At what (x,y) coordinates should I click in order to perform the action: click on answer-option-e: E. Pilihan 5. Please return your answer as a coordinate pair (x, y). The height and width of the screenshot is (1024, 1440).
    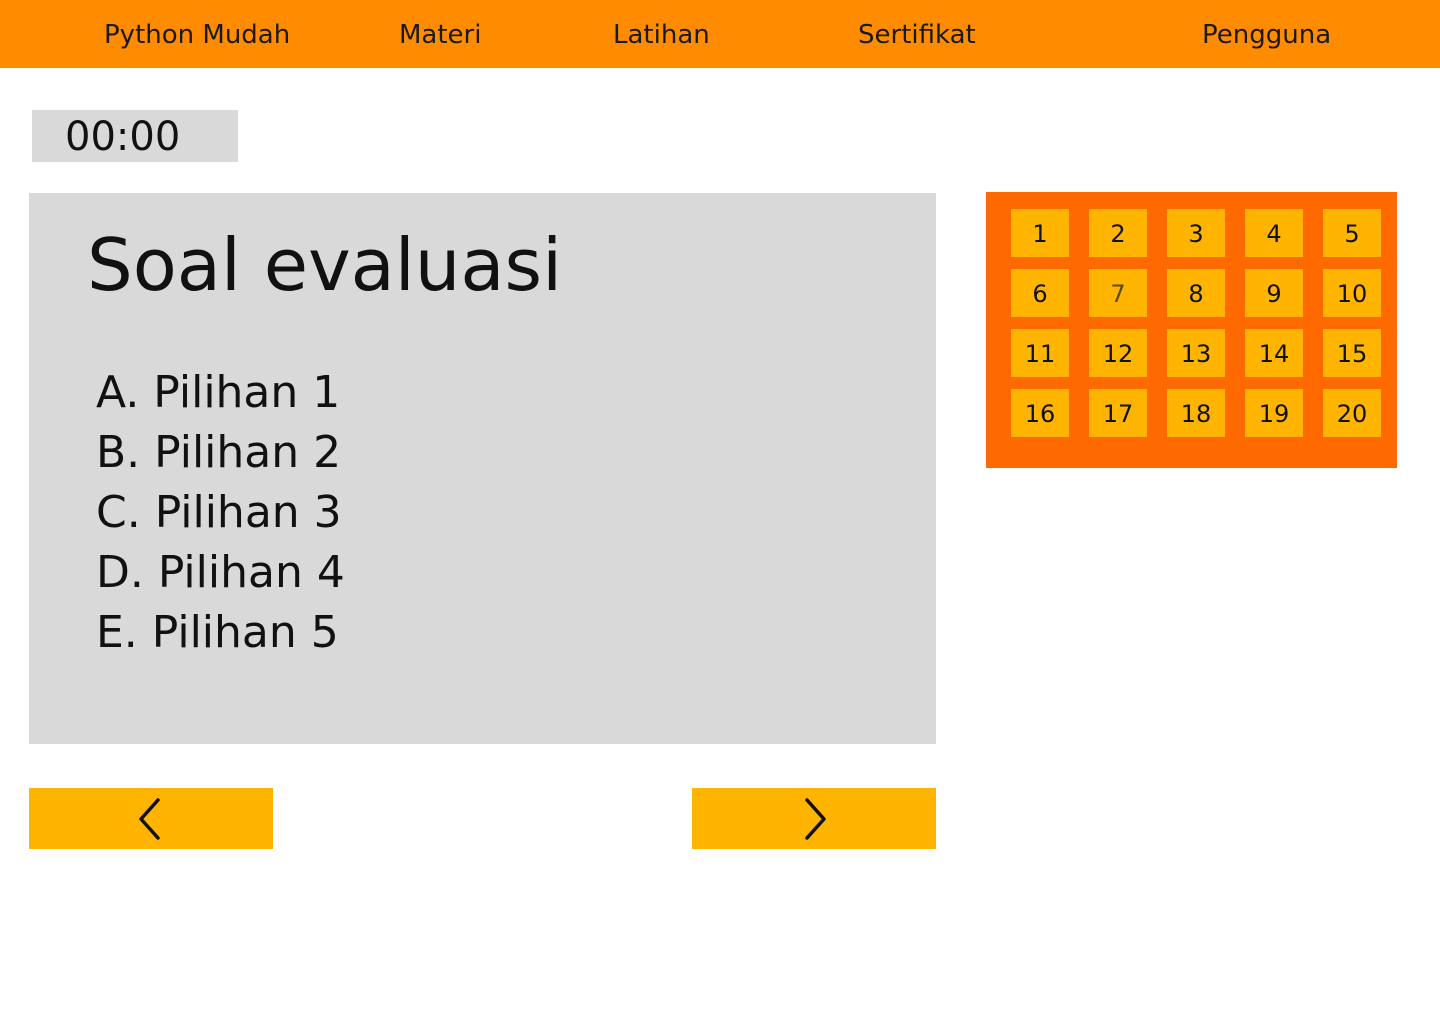
    Looking at the image, I should click on (220, 633).